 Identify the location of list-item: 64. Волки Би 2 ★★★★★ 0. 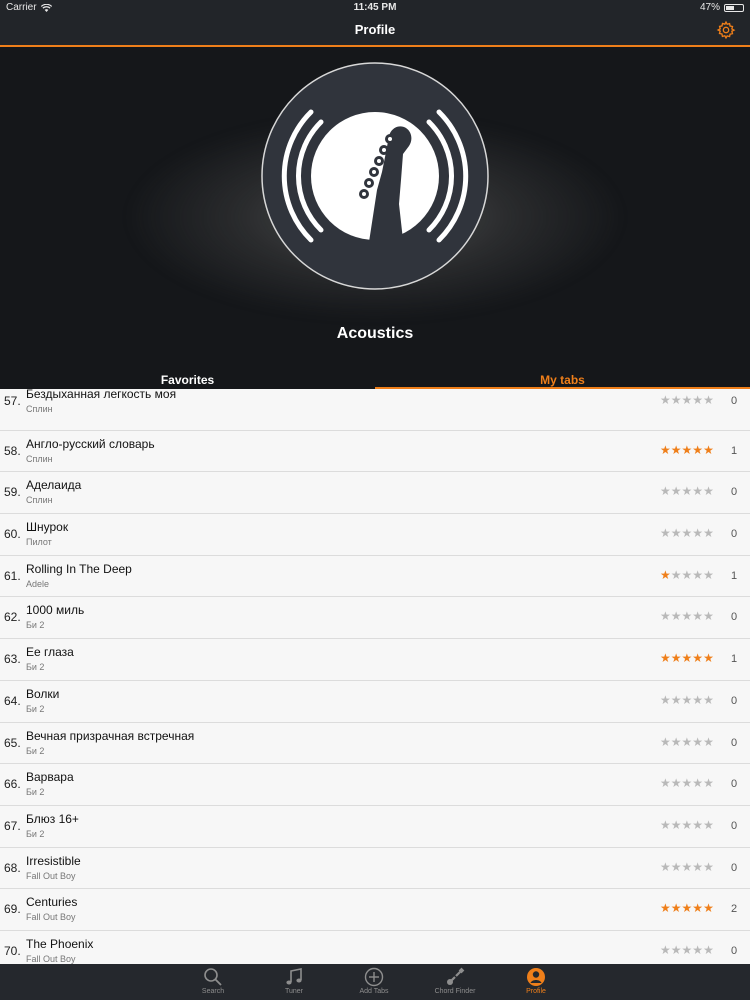
(375, 702).